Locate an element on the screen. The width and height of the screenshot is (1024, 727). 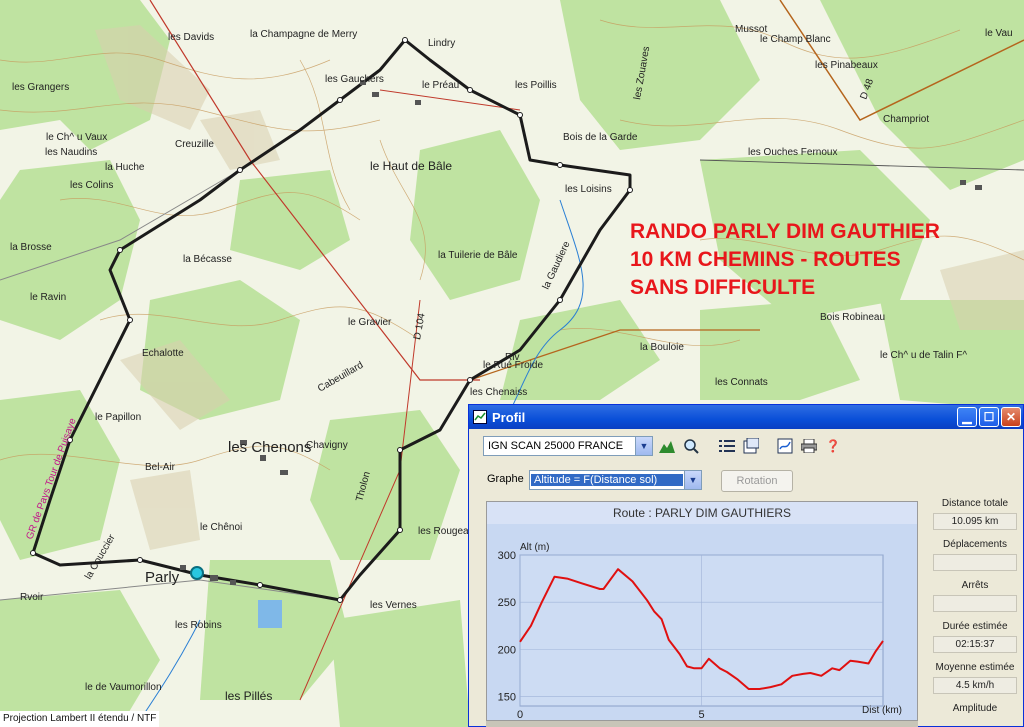
arrets-label: Arrêts is located at coordinates (975, 585).